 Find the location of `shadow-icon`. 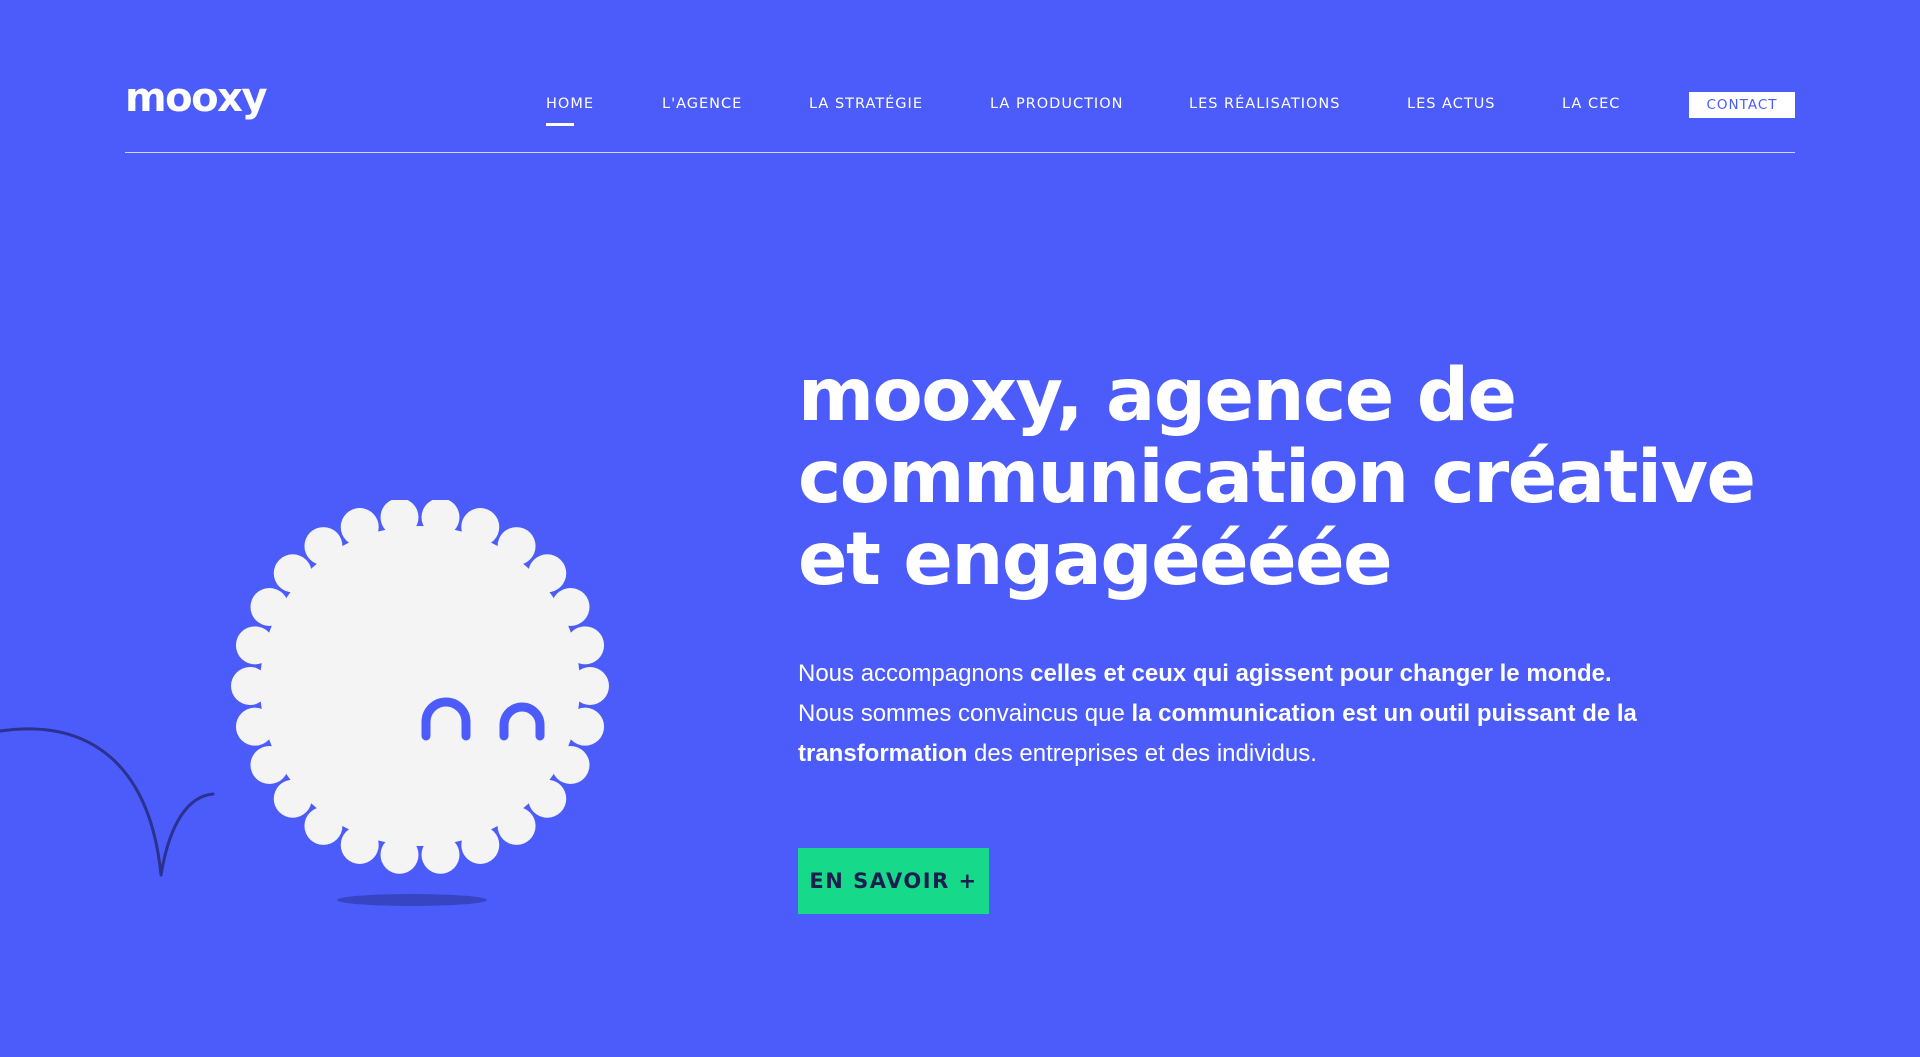

shadow-icon is located at coordinates (412, 900).